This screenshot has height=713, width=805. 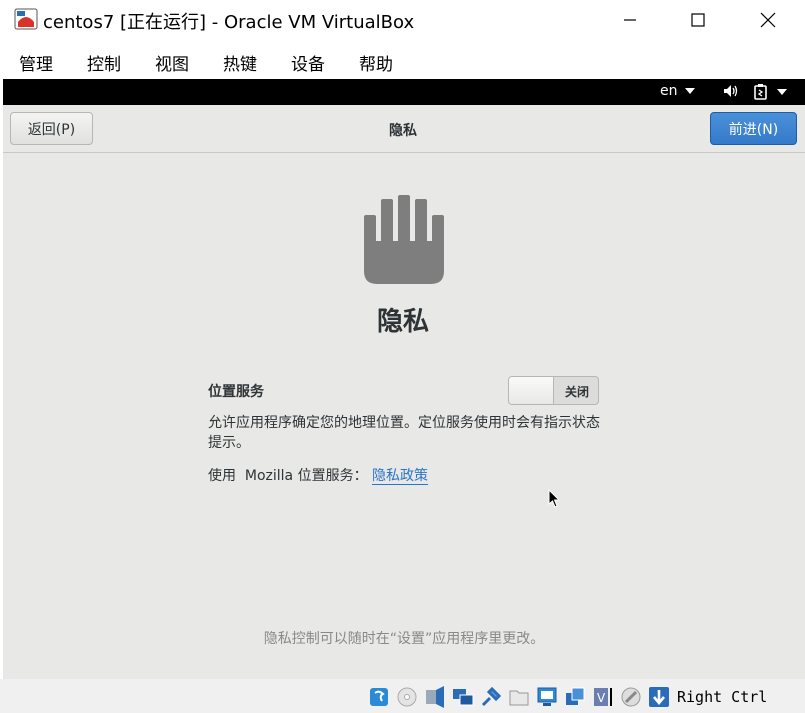 I want to click on page-title: 隐私, so click(x=403, y=131).